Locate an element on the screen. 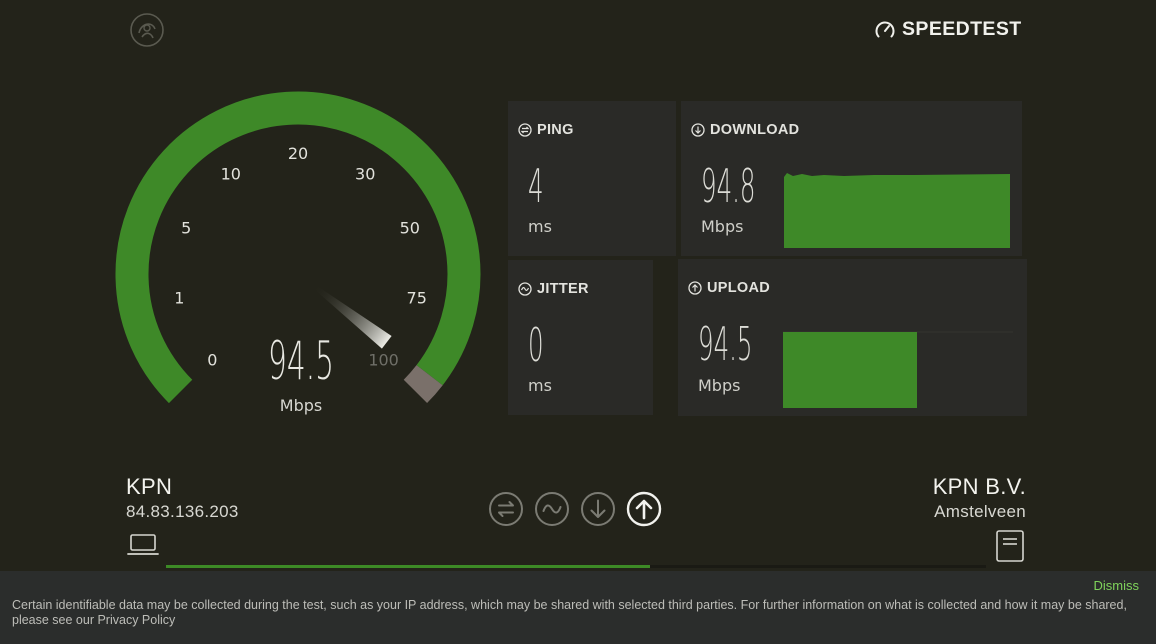 The image size is (1156, 644). upload-label: UPLOAD is located at coordinates (739, 288).